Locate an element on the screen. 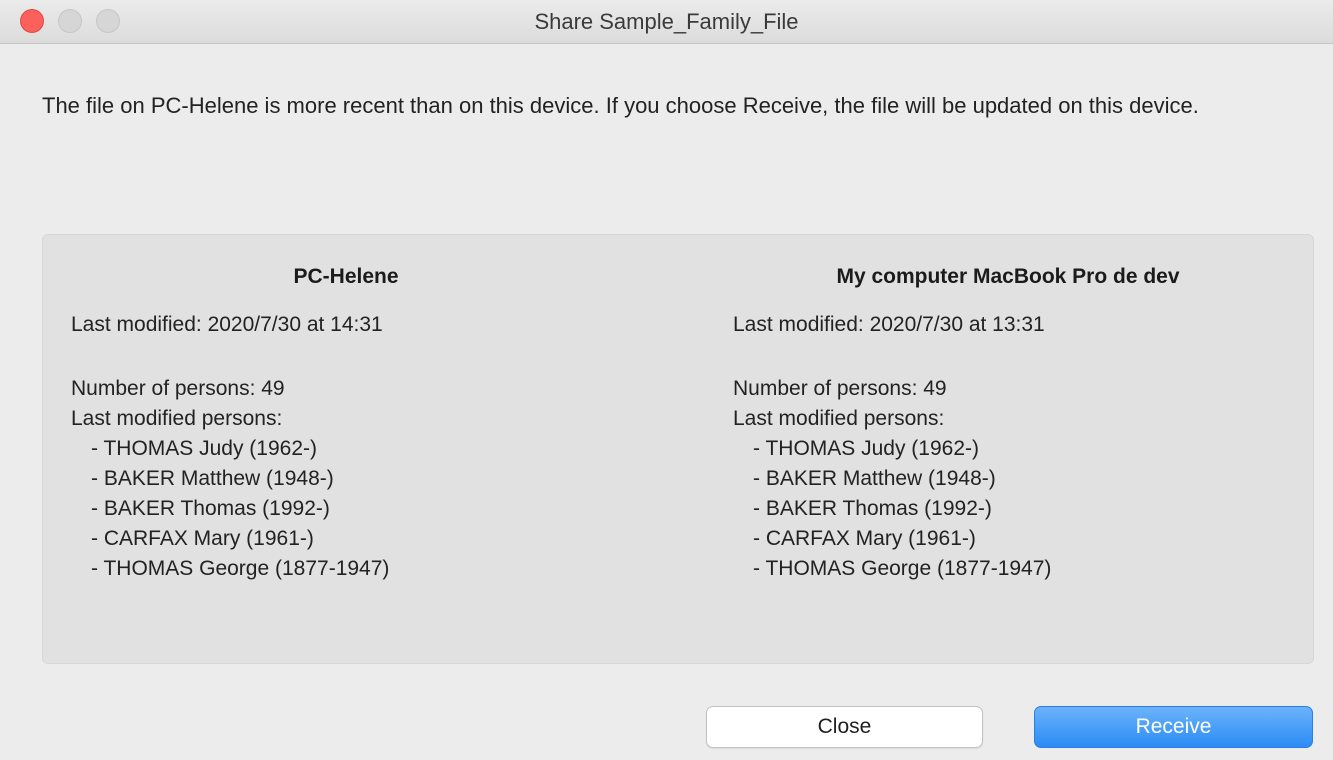  local-device-title: My computer MacBook Pro de dev is located at coordinates (1008, 276).